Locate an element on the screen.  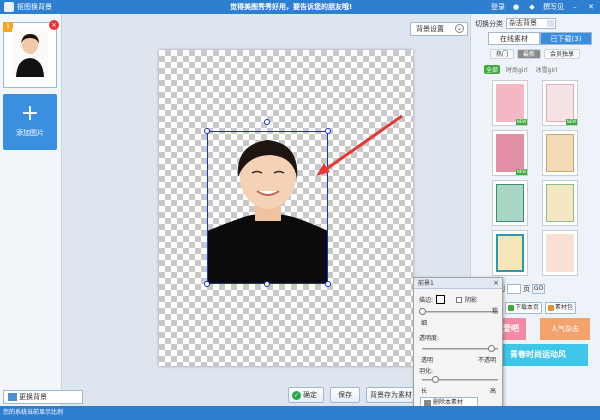
status-bar: 您的系统当前显示比例 is located at coordinates (300, 413).